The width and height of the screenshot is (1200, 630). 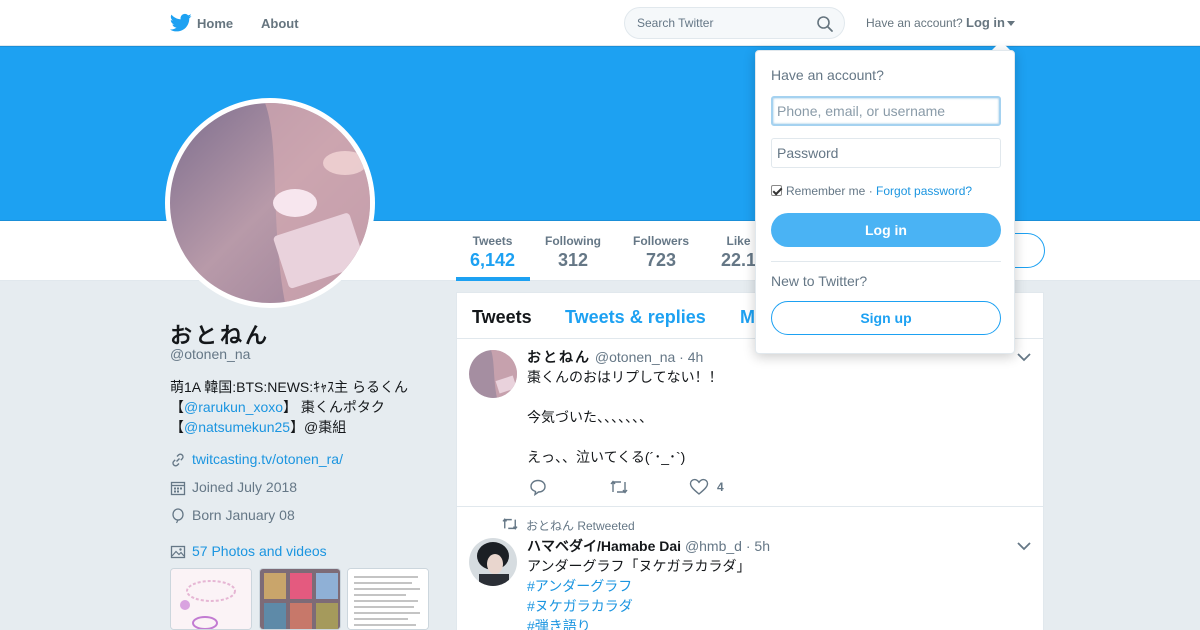 What do you see at coordinates (280, 23) in the screenshot?
I see `nav-about-link: About` at bounding box center [280, 23].